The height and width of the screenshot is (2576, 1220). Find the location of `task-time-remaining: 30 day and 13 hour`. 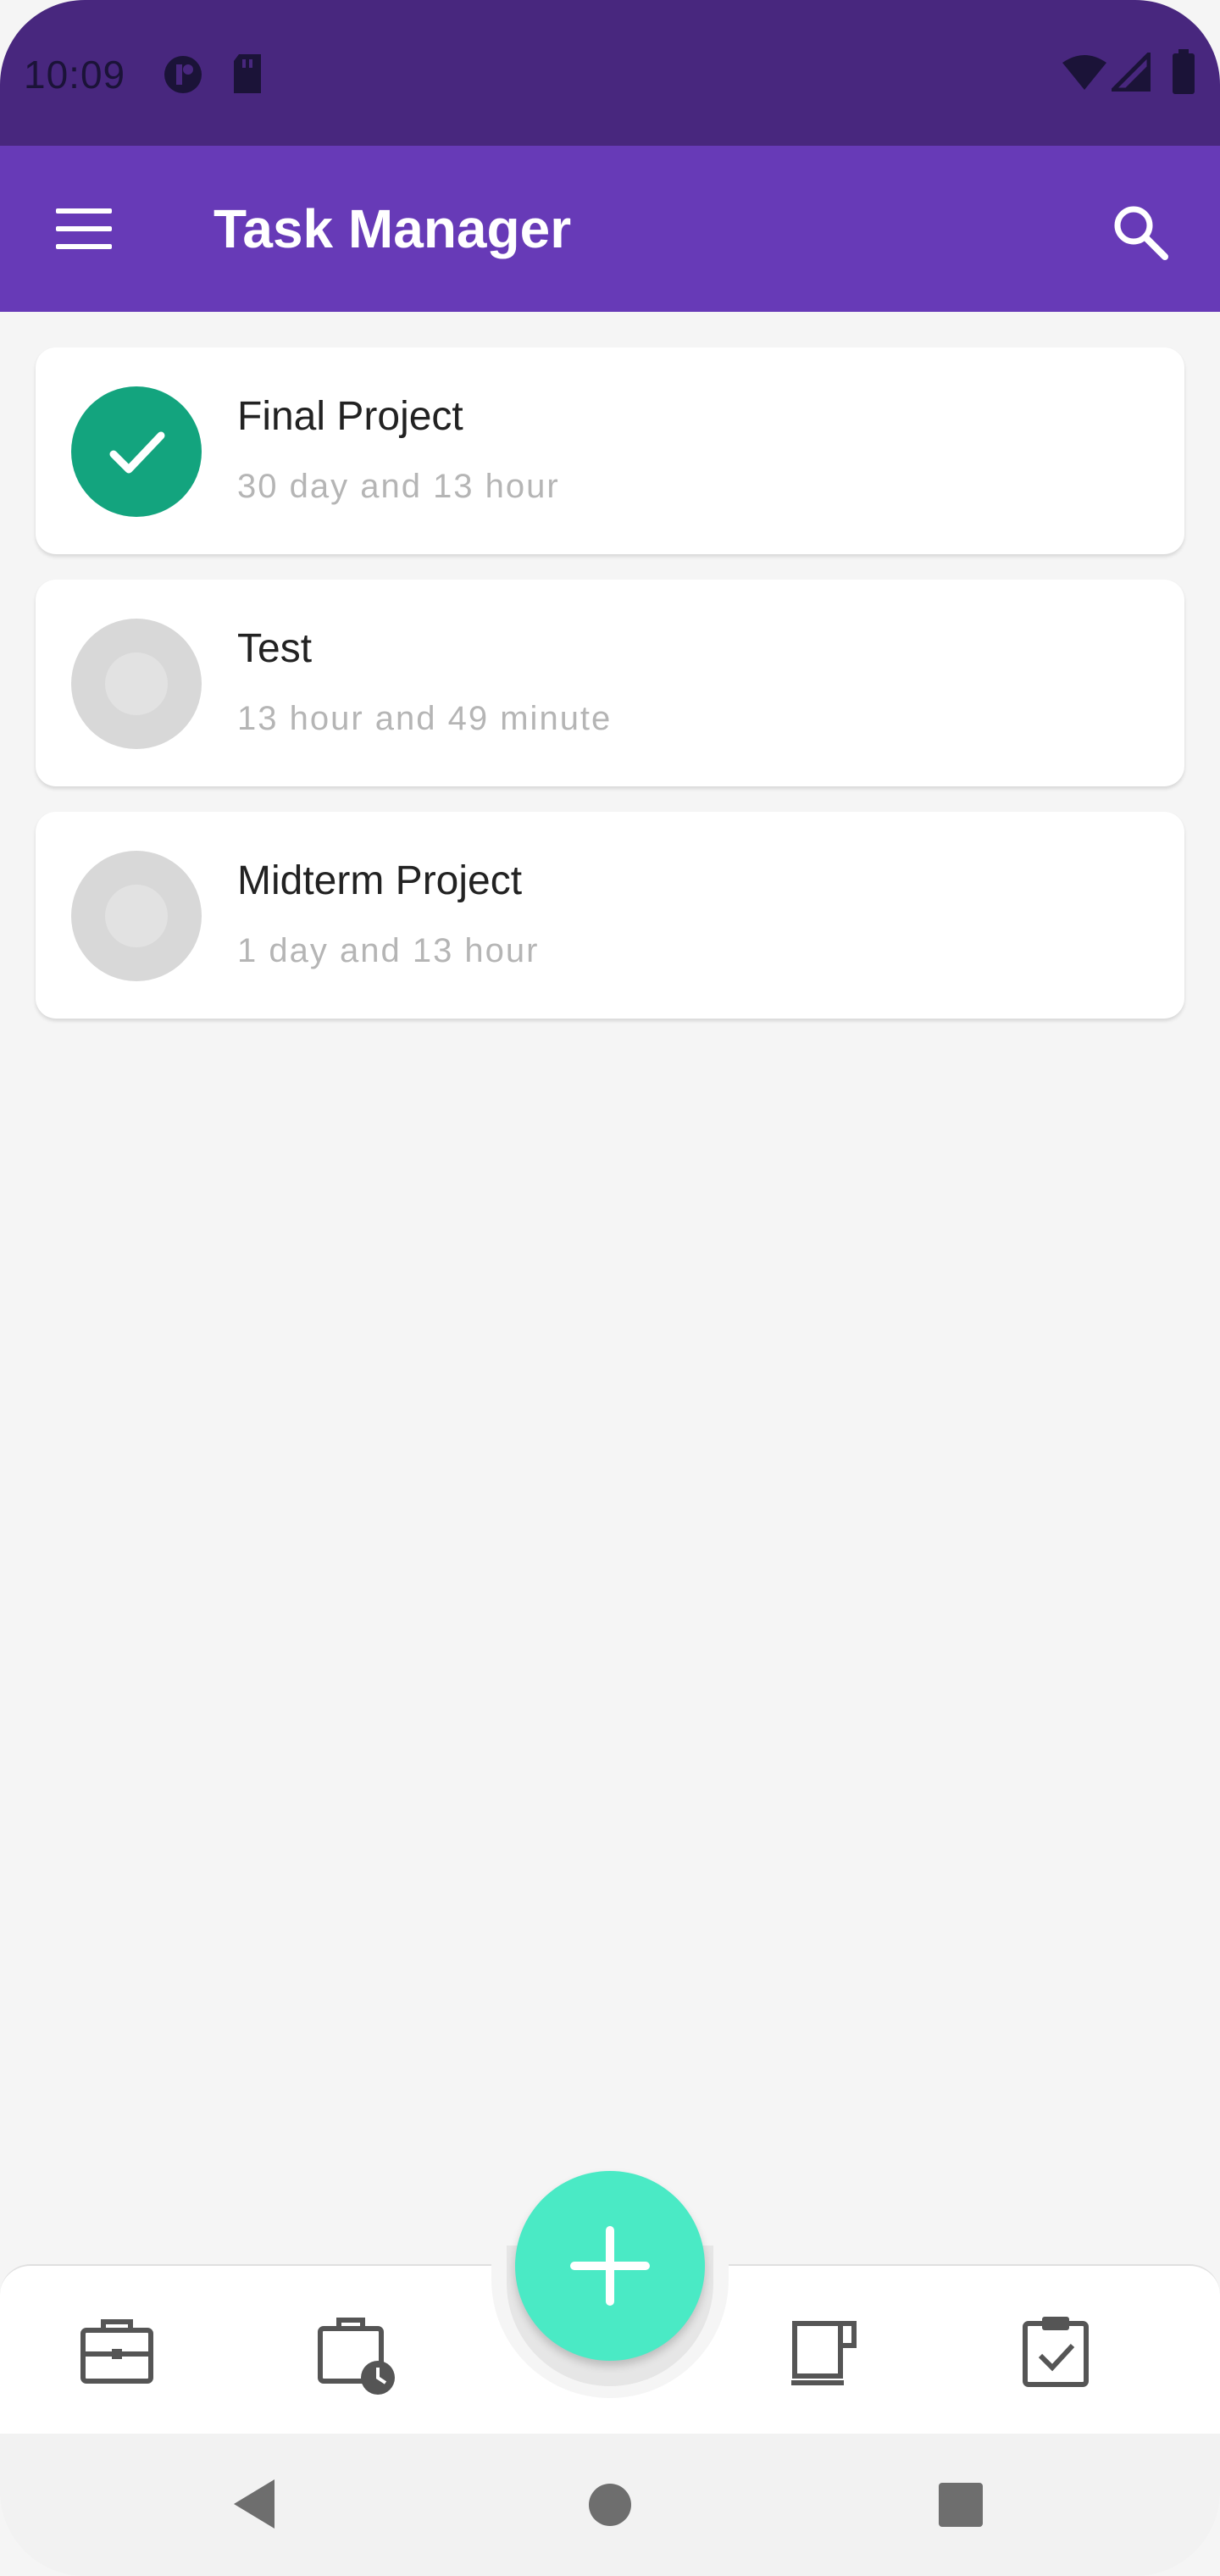

task-time-remaining: 30 day and 13 hour is located at coordinates (398, 486).